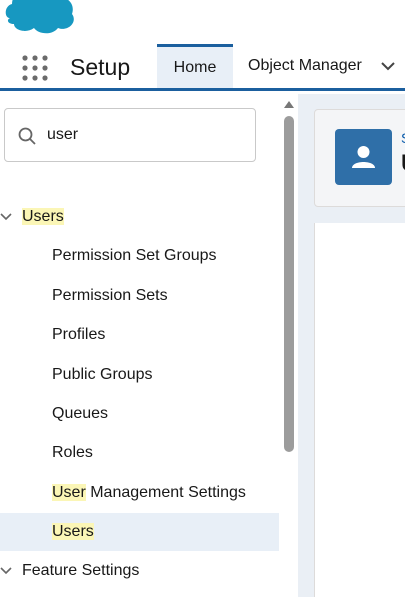 The width and height of the screenshot is (405, 597). I want to click on search-highlight: User, so click(69, 492).